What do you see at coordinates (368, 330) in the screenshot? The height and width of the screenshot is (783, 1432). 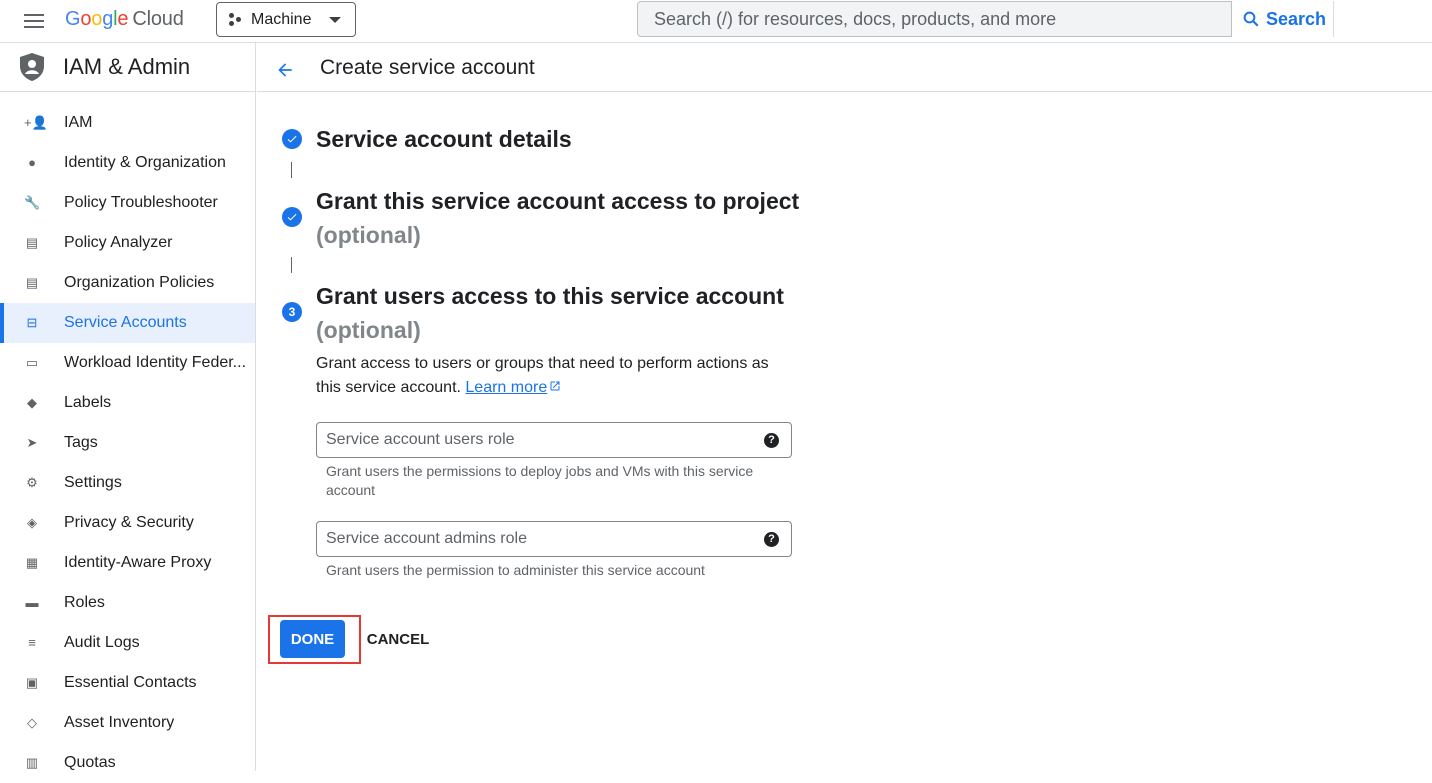 I see `step-3-optional: (optional)` at bounding box center [368, 330].